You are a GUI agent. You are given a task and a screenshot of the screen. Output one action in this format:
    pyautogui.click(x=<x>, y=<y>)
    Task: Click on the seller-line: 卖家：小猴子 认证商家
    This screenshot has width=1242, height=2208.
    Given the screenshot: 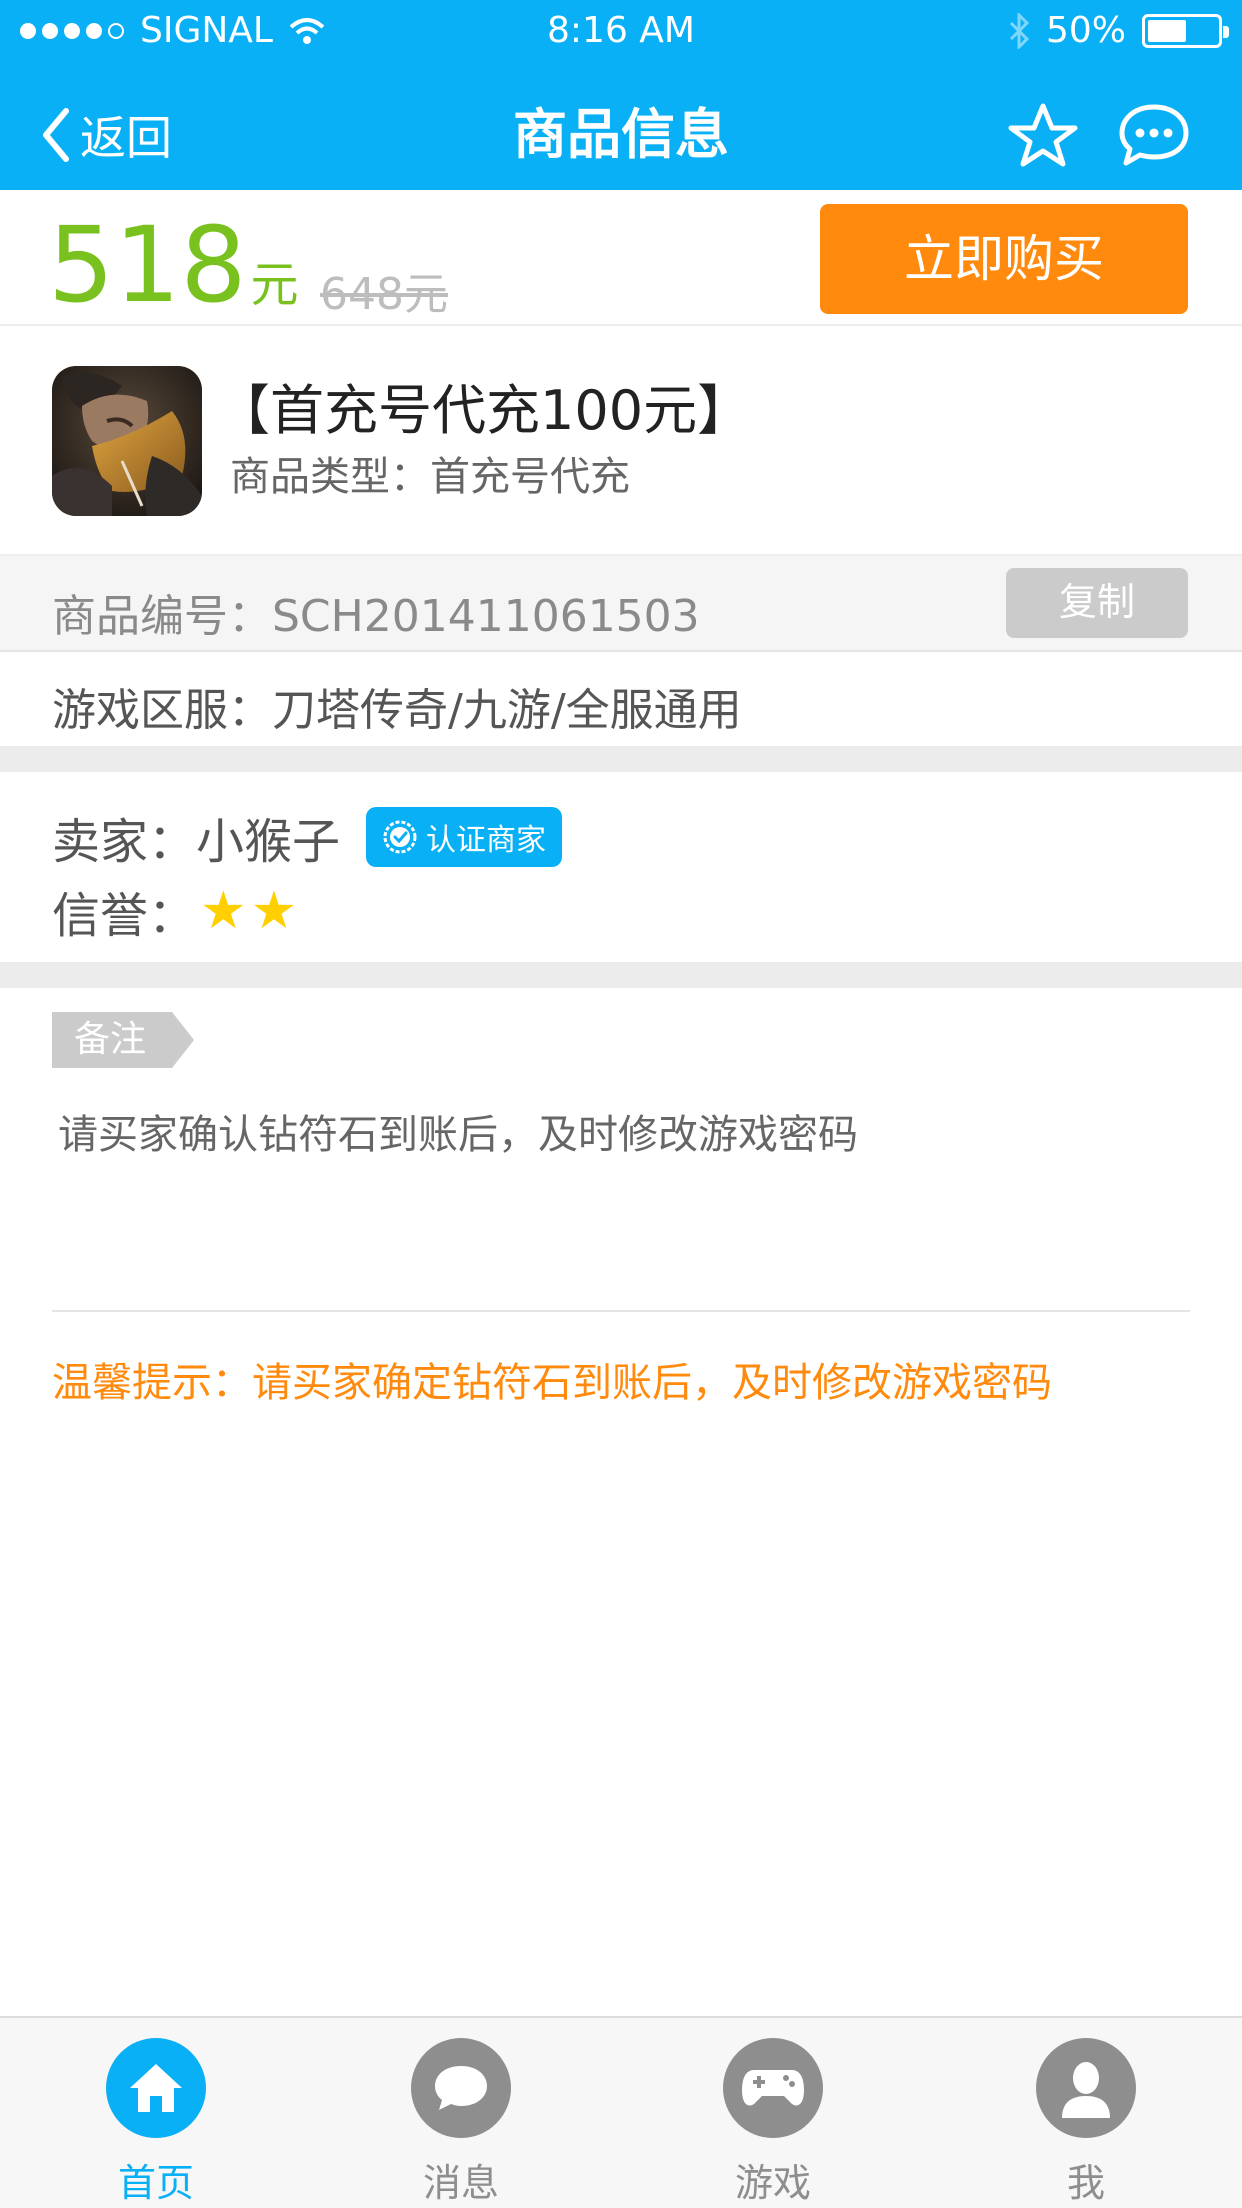 What is the action you would take?
    pyautogui.click(x=307, y=837)
    